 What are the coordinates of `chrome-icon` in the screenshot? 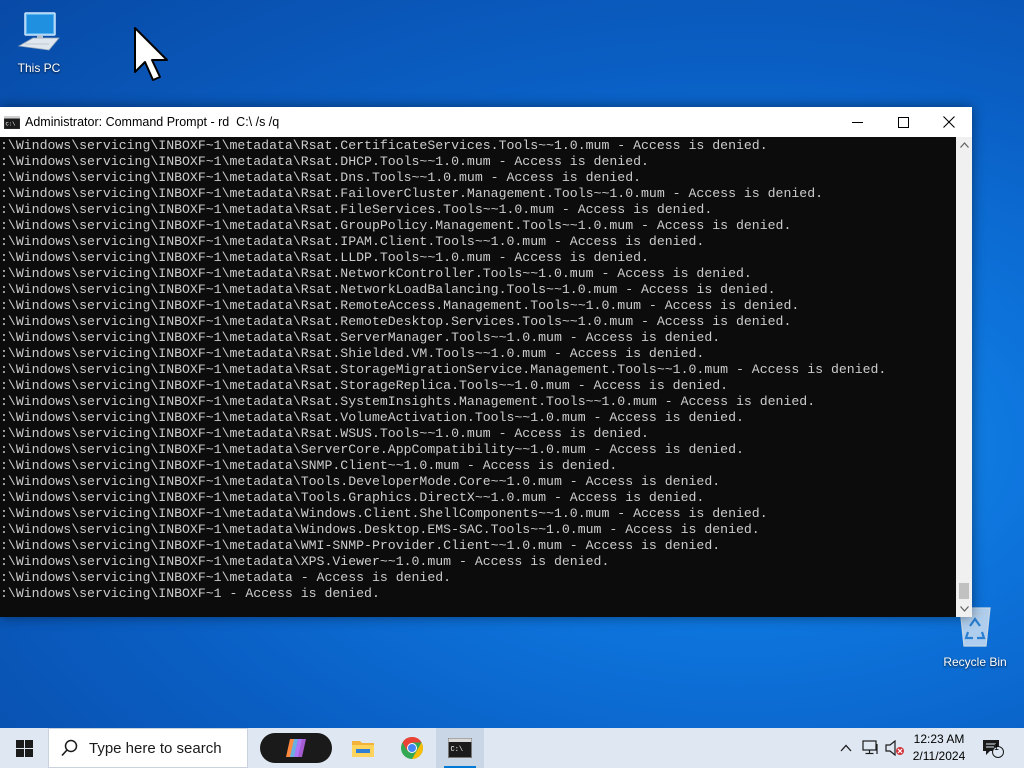 It's located at (412, 748).